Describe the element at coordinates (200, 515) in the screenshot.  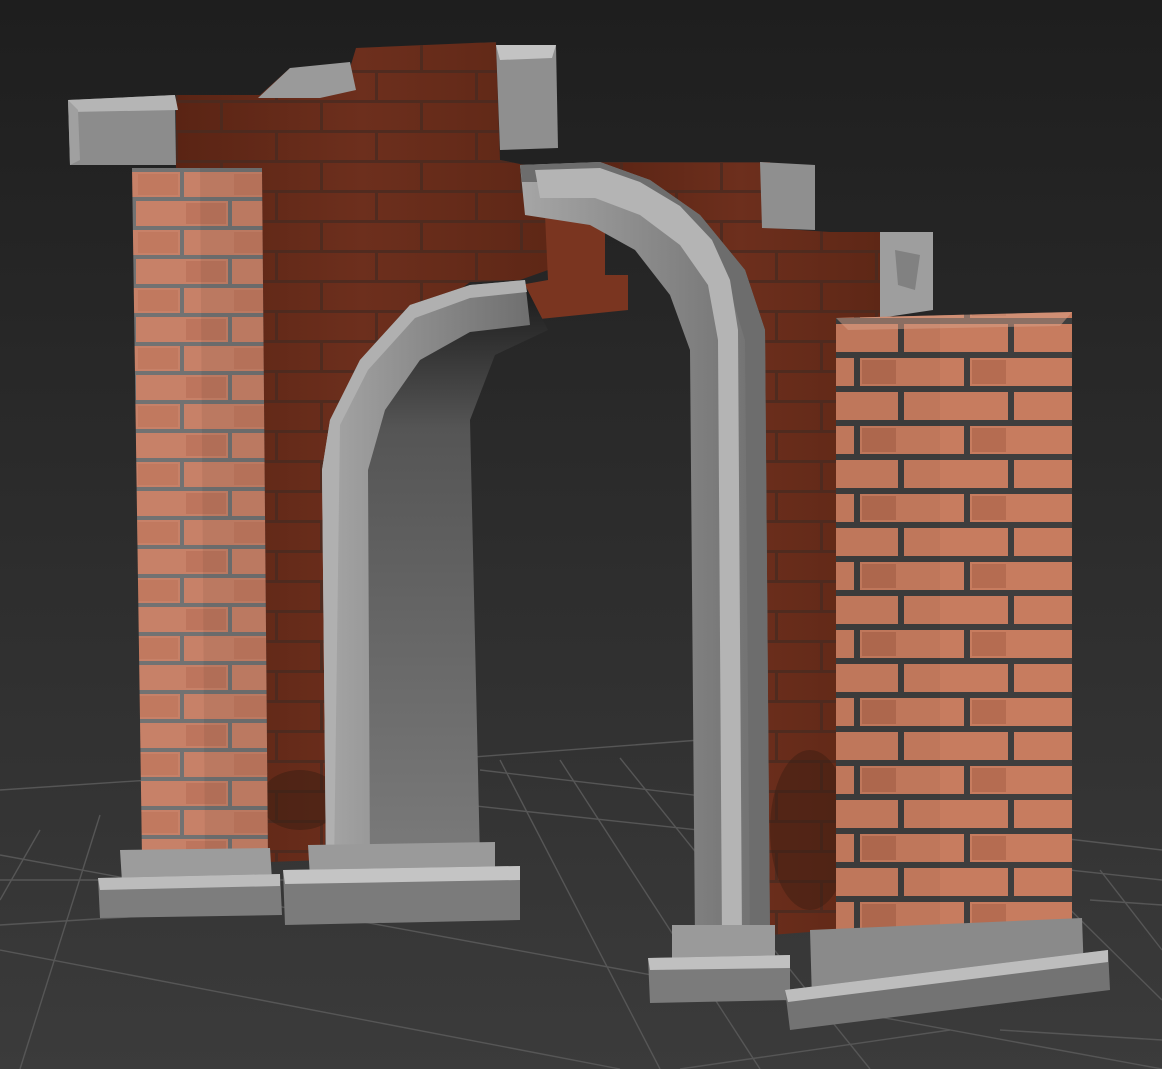
I see `left-brick-pillar` at that location.